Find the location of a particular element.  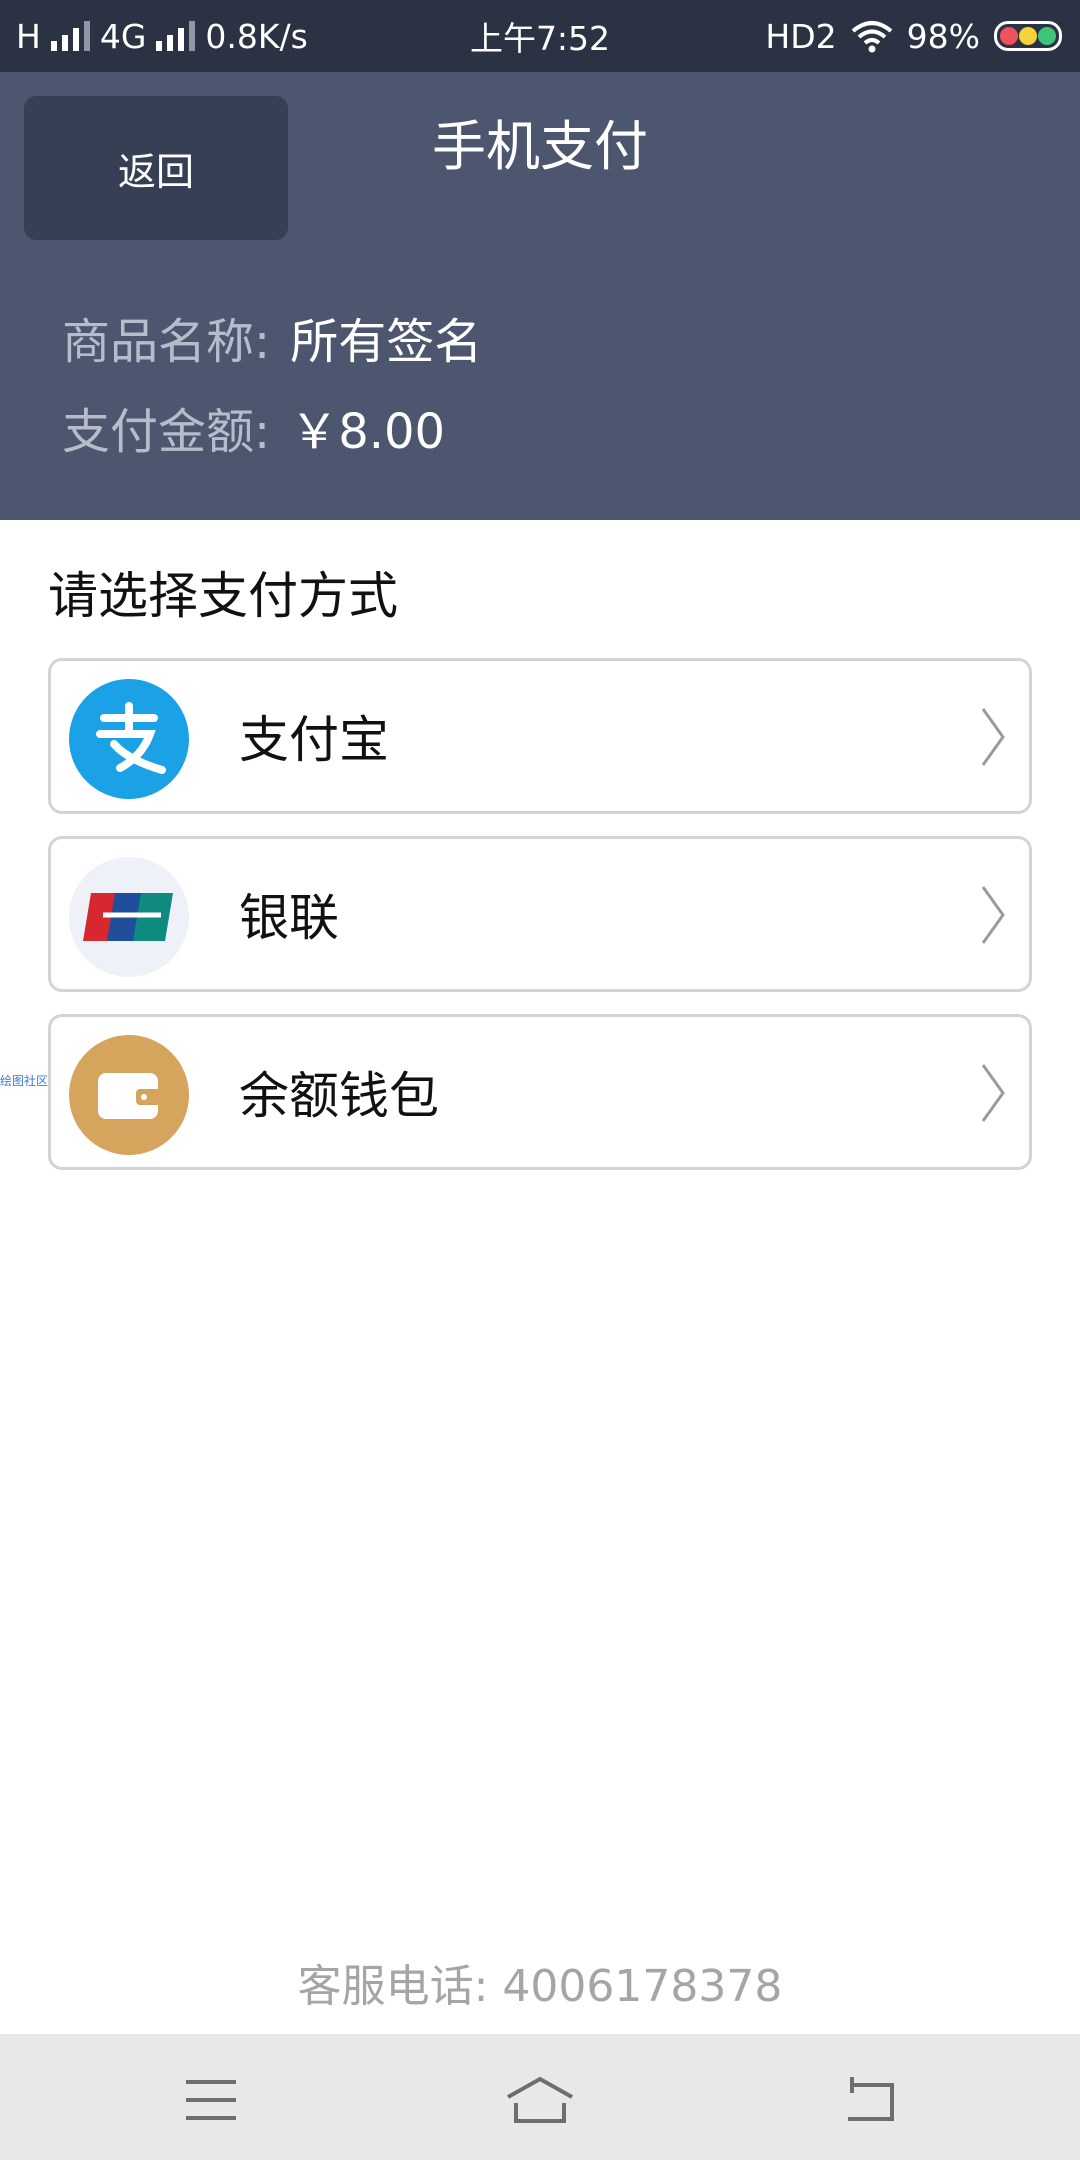

status-bar: H 4G 0.8K/s 上午7:52 HD2 98% is located at coordinates (540, 36).